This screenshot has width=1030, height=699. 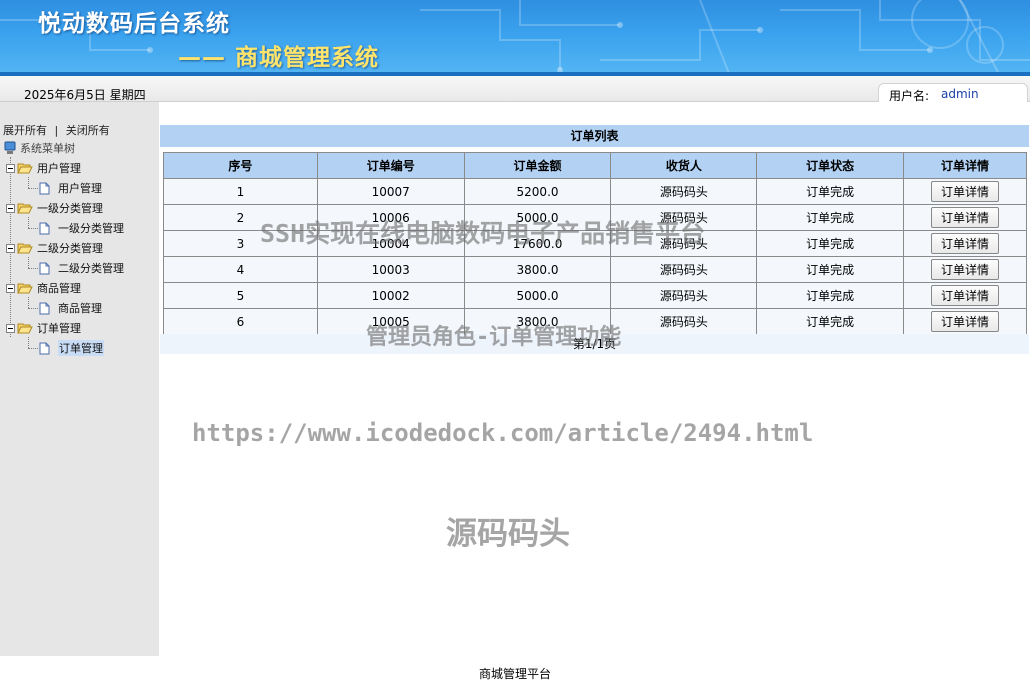 What do you see at coordinates (88, 130) in the screenshot?
I see `collapse-all-link: 关闭所有` at bounding box center [88, 130].